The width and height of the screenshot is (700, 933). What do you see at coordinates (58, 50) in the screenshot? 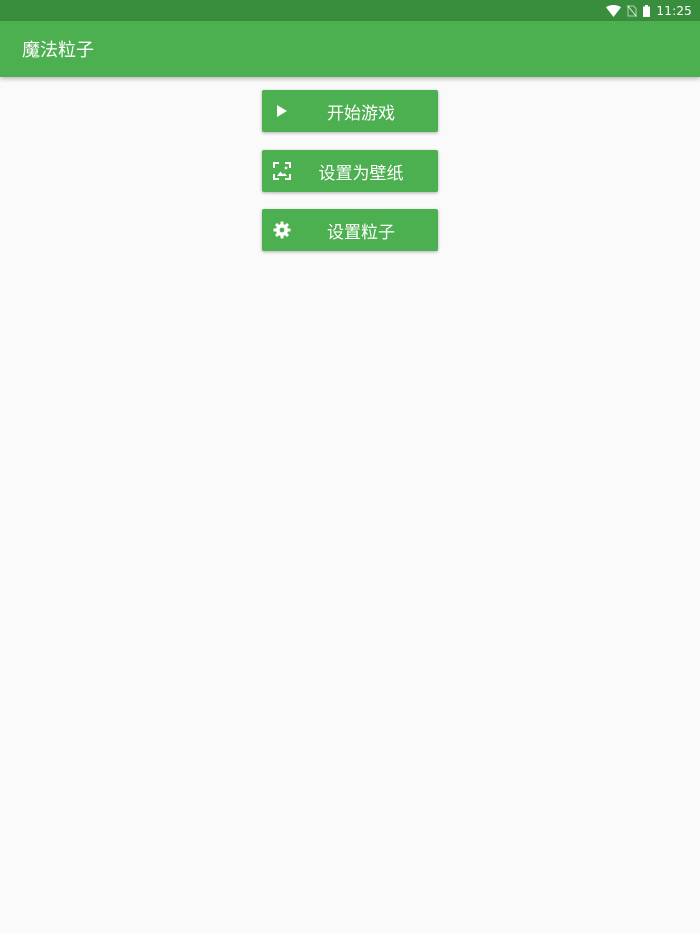
I see `app-title: 魔法粒子` at bounding box center [58, 50].